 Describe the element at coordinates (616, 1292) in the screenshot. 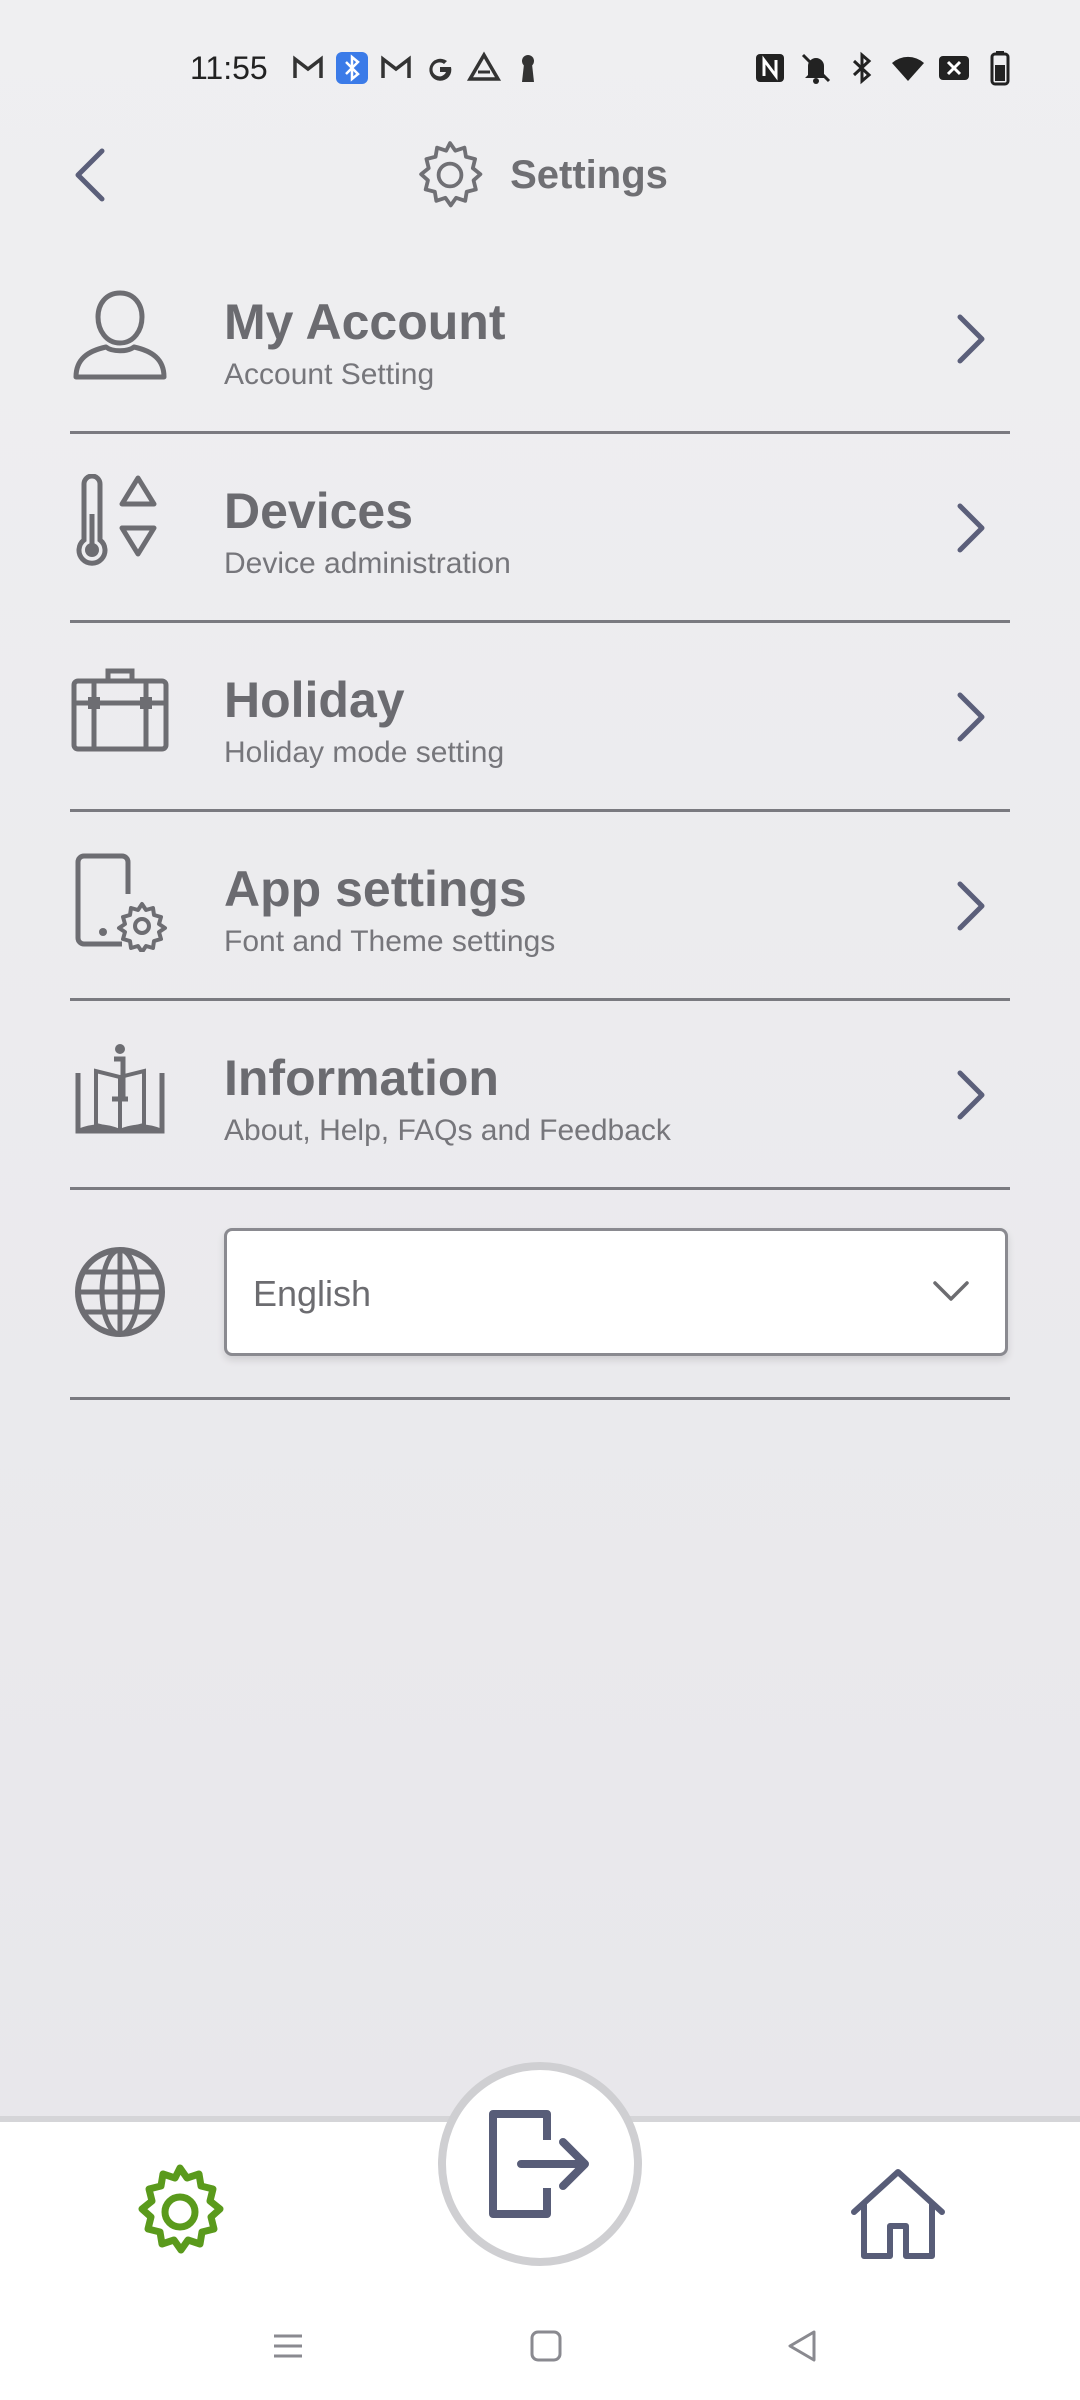

I see `language-select: English` at that location.